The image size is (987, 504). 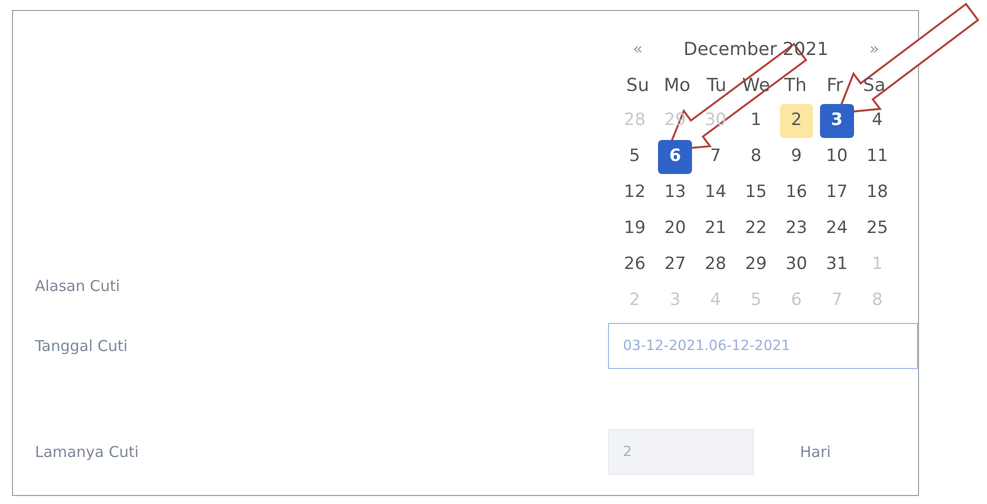 What do you see at coordinates (837, 229) in the screenshot?
I see `calendar-day: 24` at bounding box center [837, 229].